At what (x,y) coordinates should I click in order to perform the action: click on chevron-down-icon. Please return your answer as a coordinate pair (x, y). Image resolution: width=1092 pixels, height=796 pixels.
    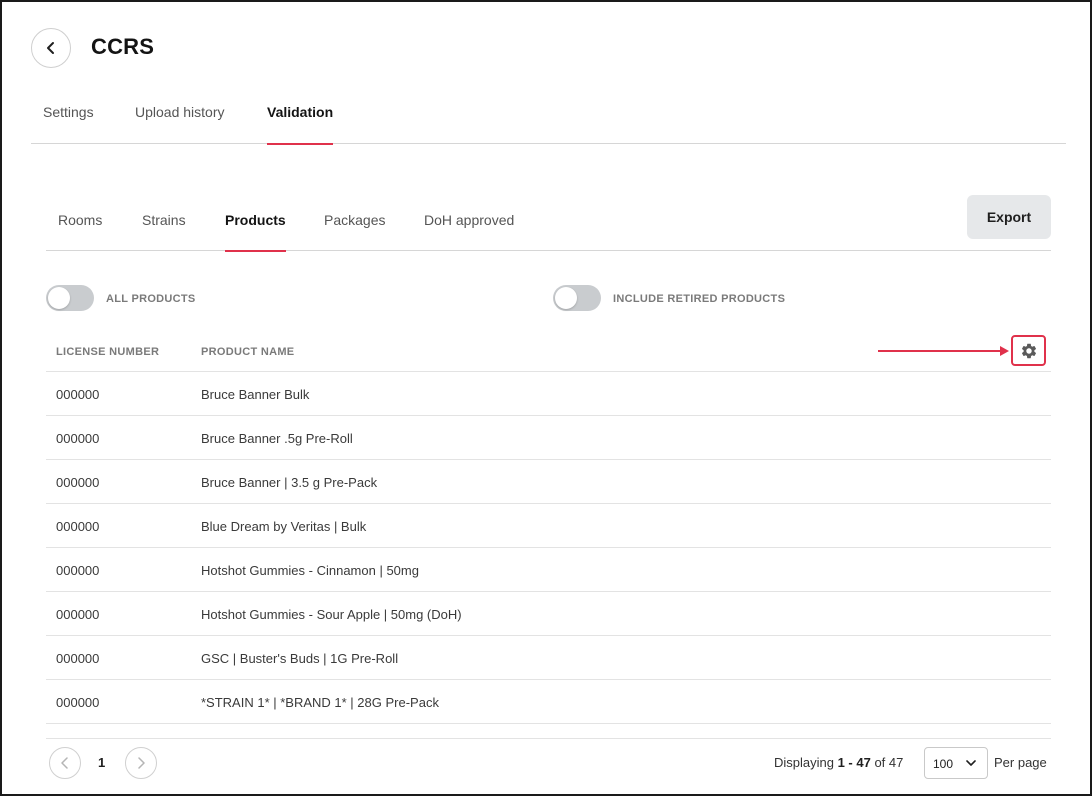
    Looking at the image, I should click on (971, 763).